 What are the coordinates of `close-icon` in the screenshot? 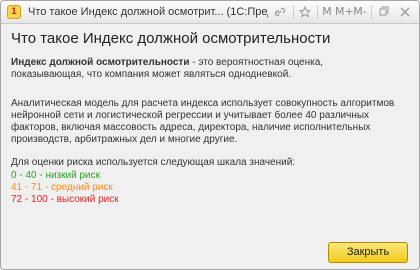 It's located at (405, 12).